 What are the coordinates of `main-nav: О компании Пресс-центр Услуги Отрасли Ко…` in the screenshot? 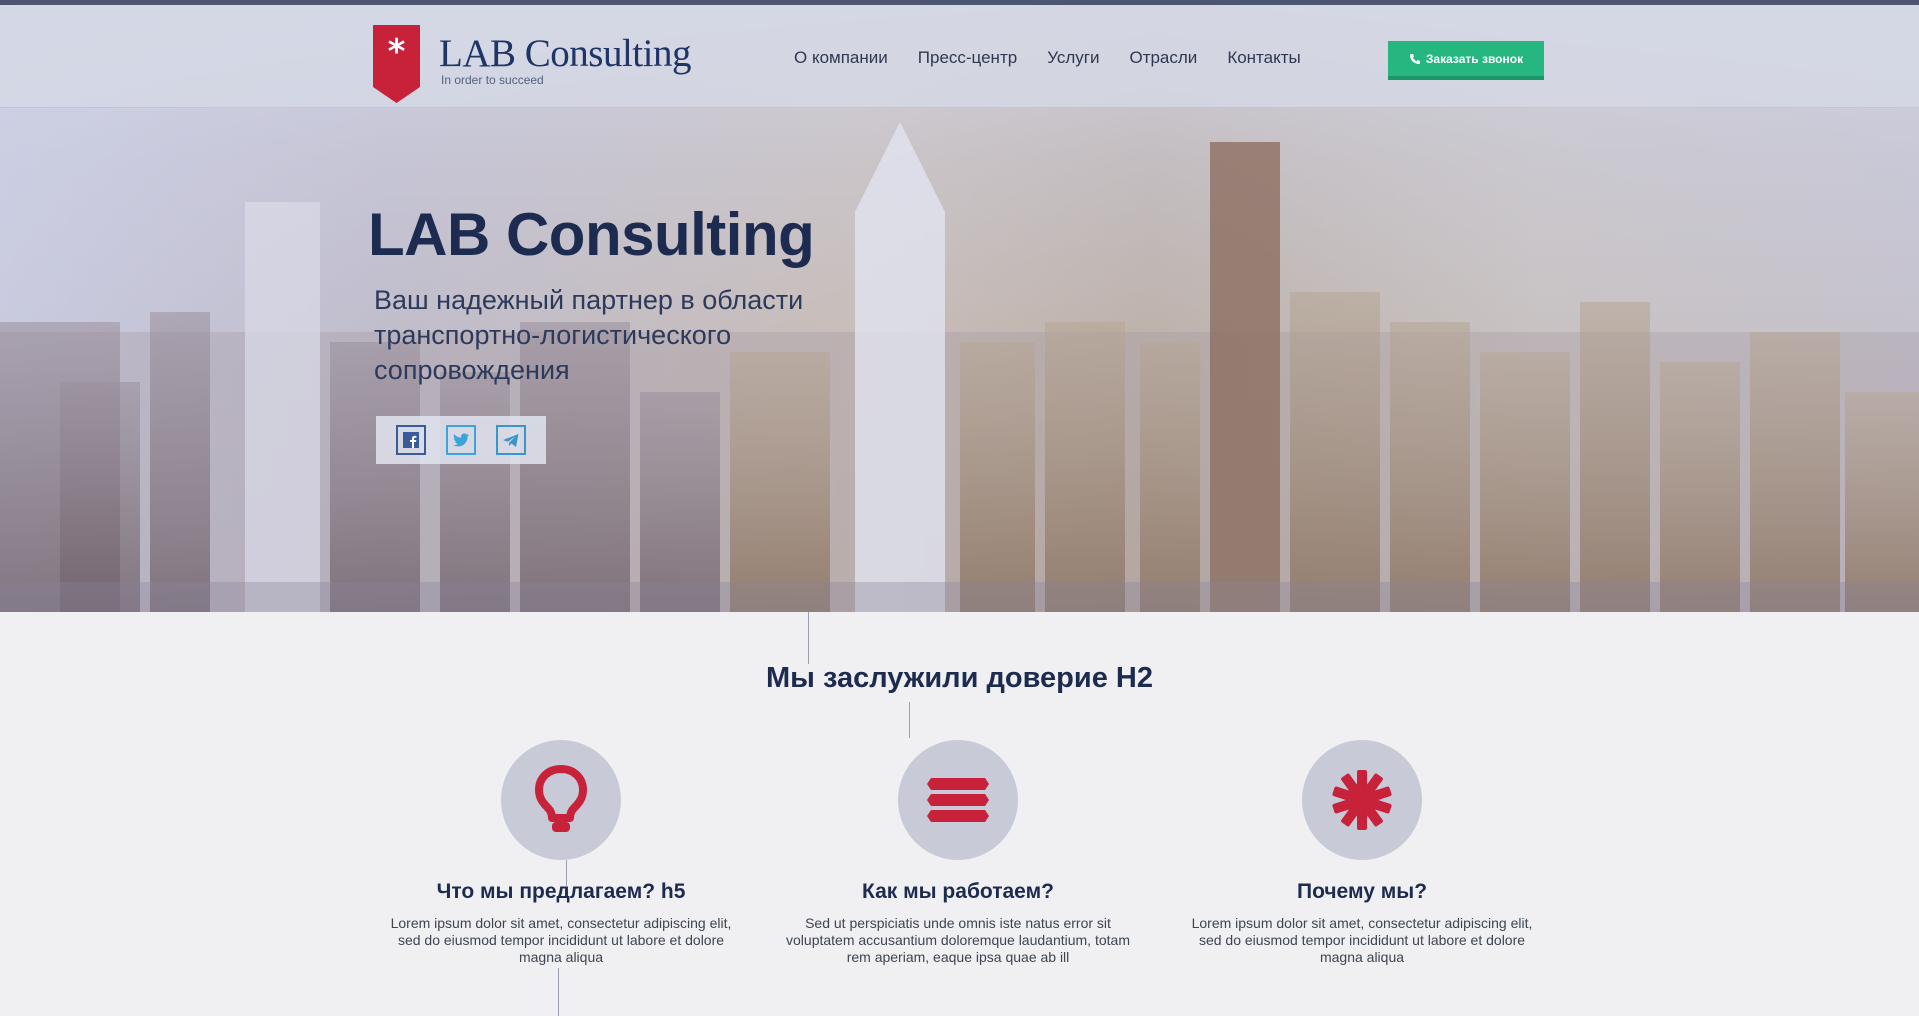 It's located at (1047, 59).